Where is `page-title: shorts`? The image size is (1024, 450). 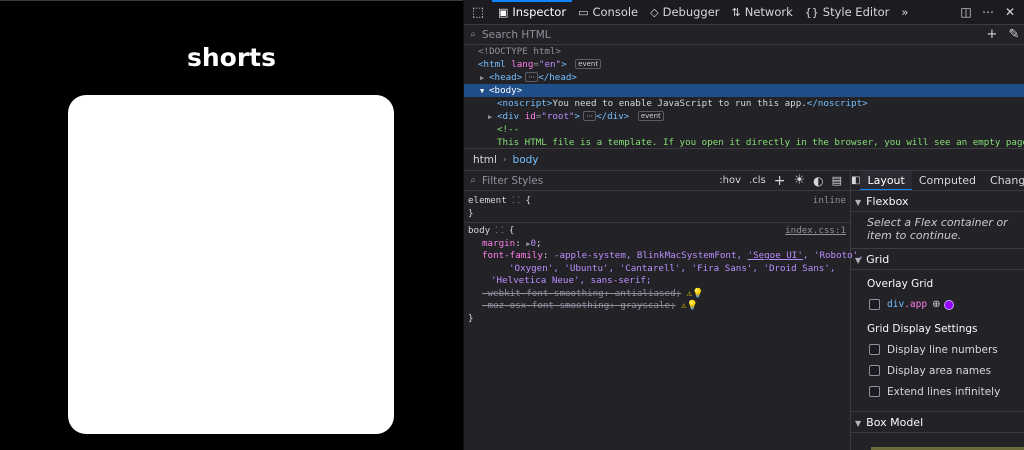 page-title: shorts is located at coordinates (231, 57).